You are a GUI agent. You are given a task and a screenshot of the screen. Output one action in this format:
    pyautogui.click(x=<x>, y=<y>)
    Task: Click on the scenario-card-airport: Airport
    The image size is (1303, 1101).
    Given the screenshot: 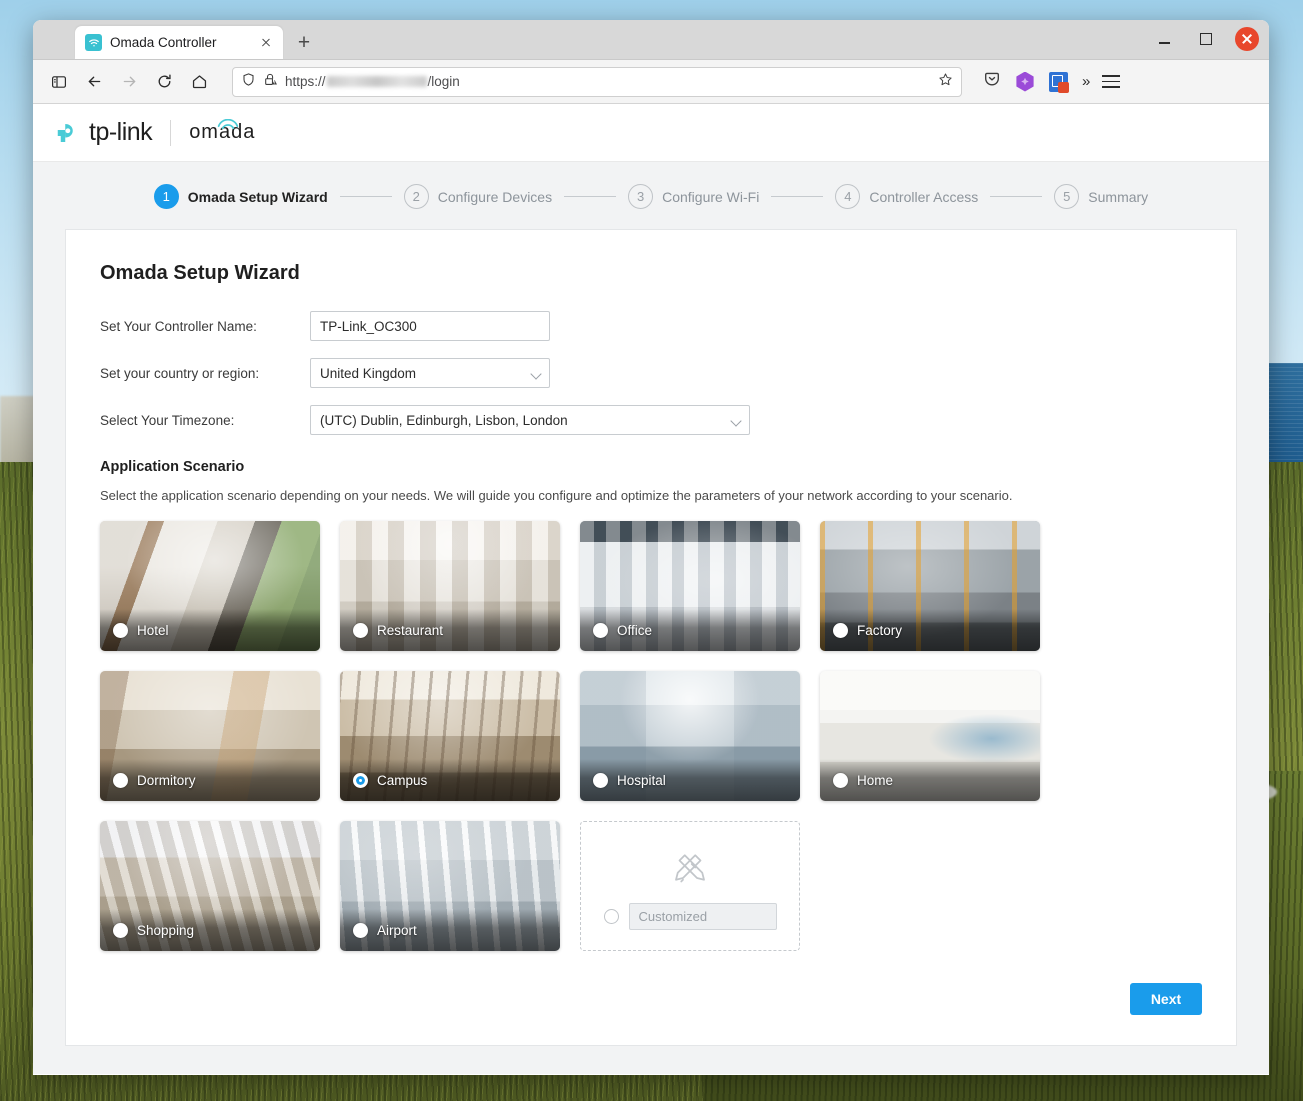 What is the action you would take?
    pyautogui.click(x=450, y=886)
    